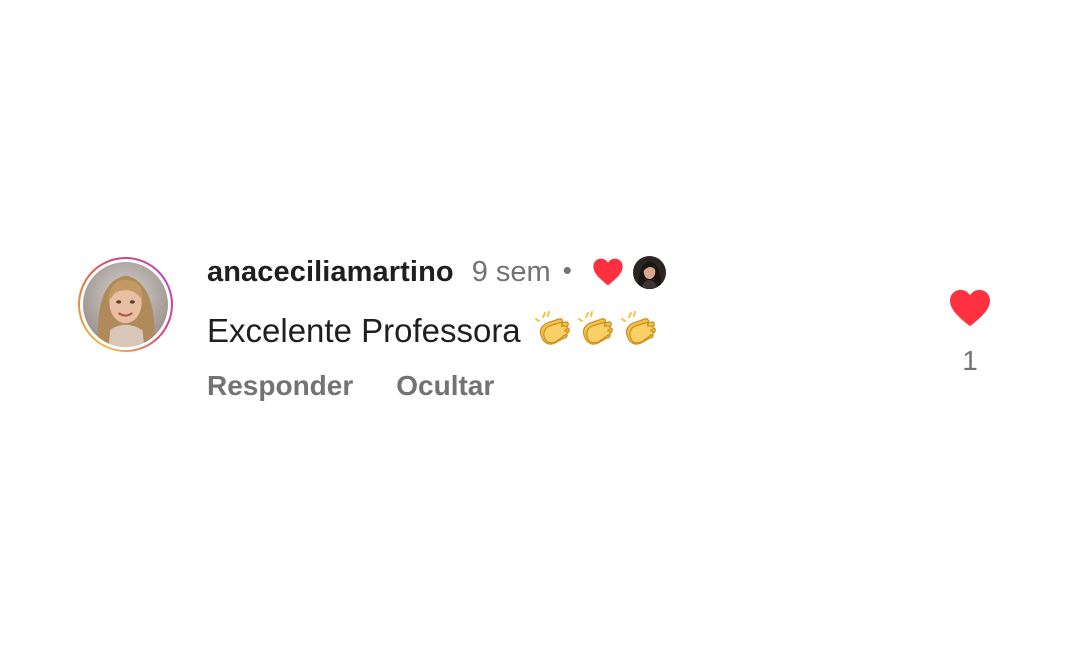  I want to click on hide-button: Ocultar, so click(445, 386).